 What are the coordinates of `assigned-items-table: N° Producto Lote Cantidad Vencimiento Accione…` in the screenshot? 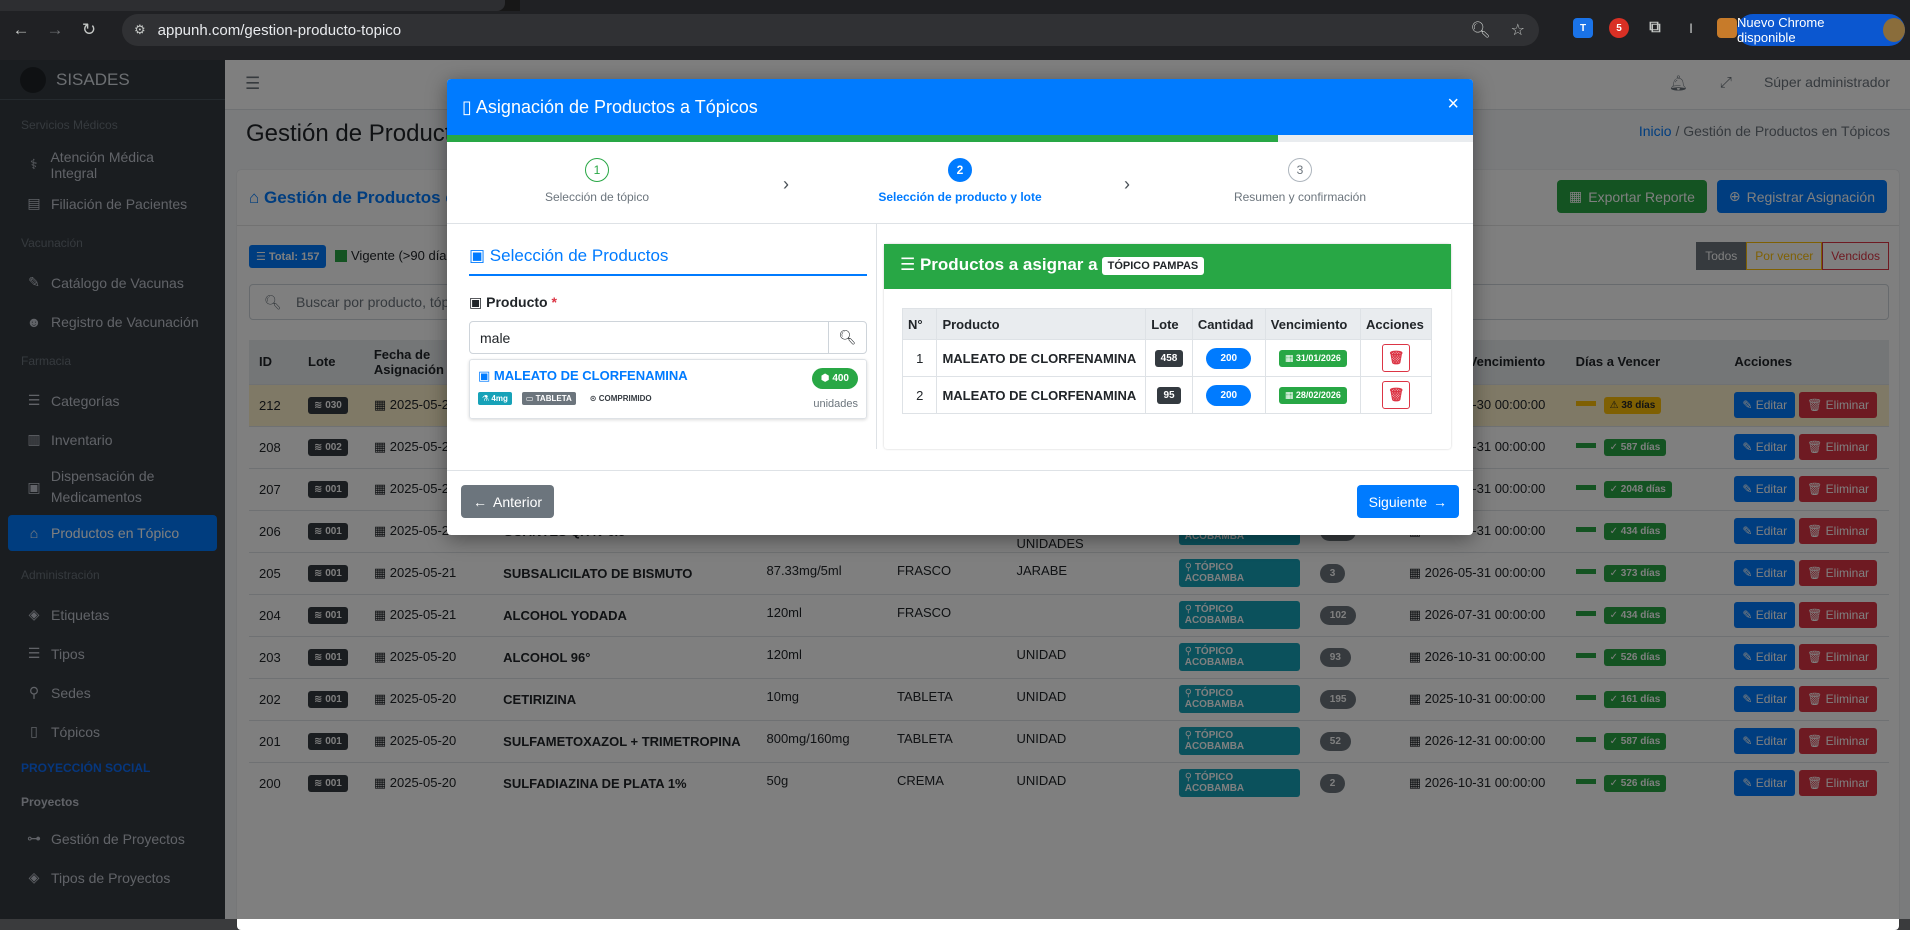 It's located at (1166, 361).